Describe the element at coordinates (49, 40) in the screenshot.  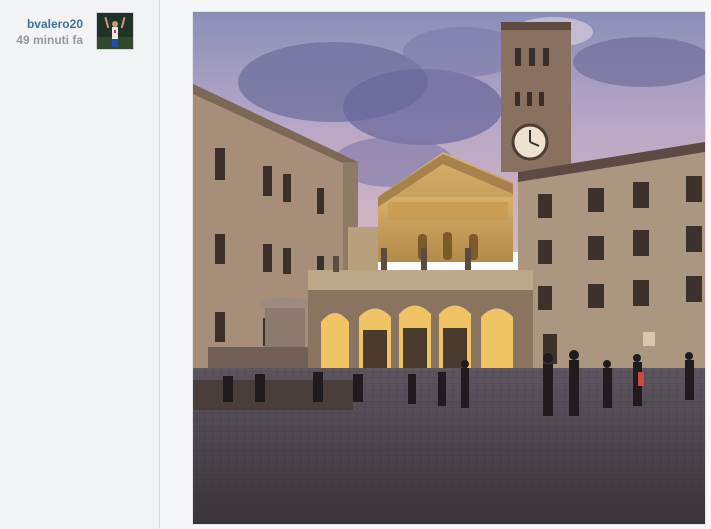
I see `post-timestamp: 49 minuti fa` at that location.